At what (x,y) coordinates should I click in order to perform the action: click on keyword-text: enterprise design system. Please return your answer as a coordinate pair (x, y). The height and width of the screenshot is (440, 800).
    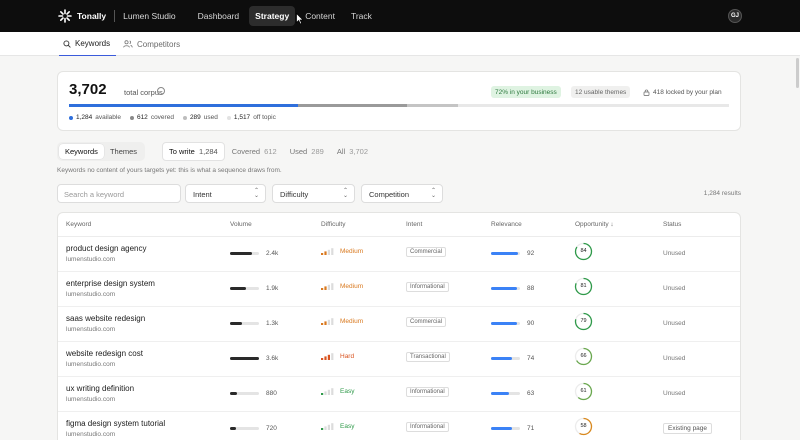
    Looking at the image, I should click on (110, 283).